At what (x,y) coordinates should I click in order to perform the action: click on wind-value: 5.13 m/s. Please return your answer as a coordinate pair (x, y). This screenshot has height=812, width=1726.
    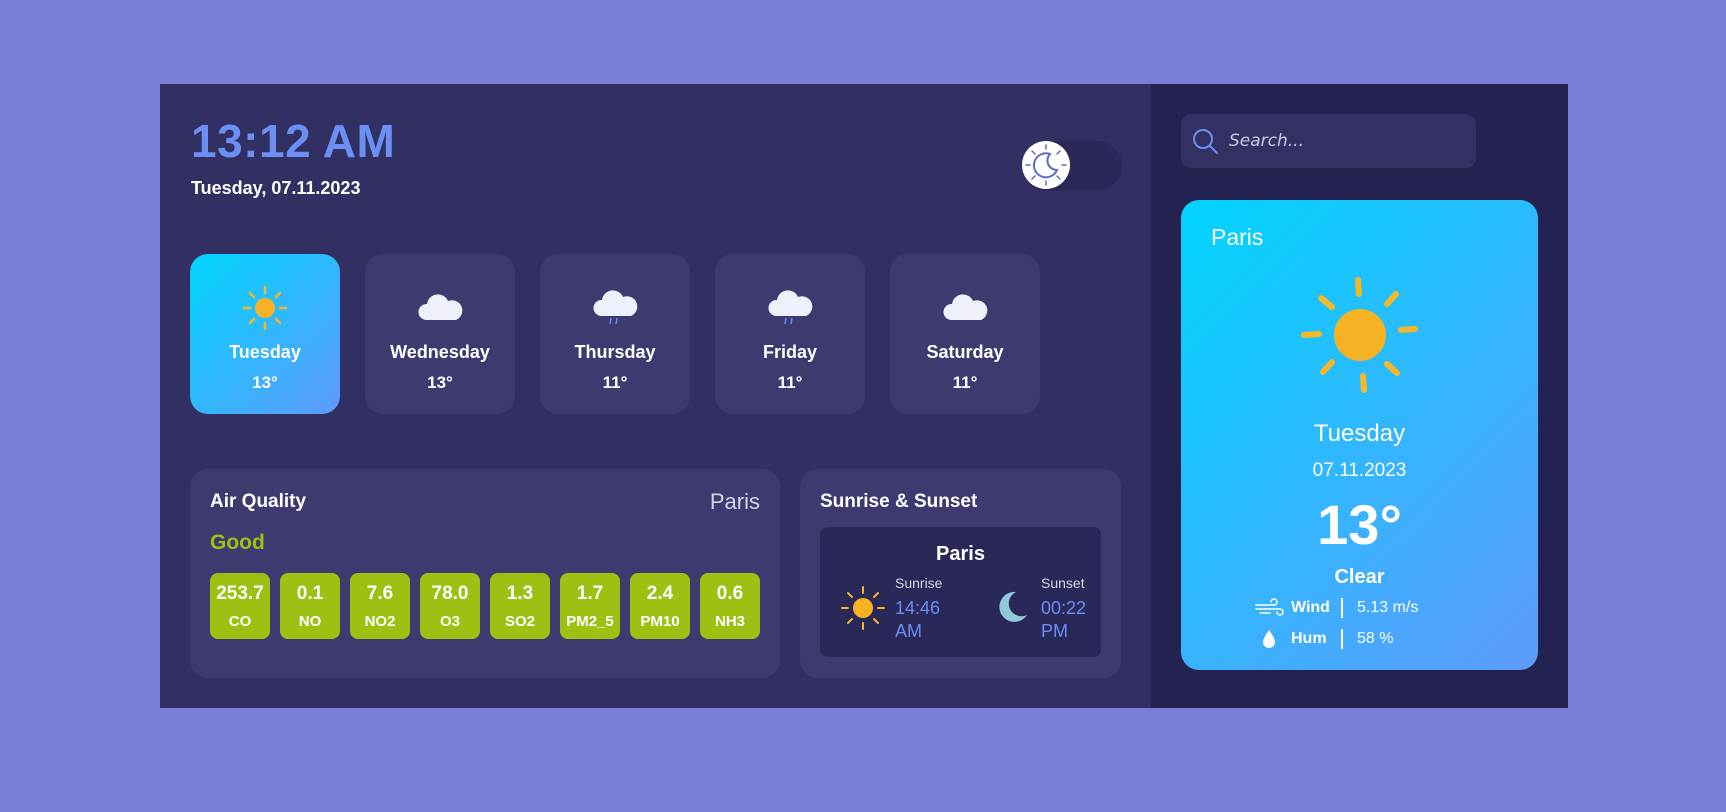
    Looking at the image, I should click on (1388, 607).